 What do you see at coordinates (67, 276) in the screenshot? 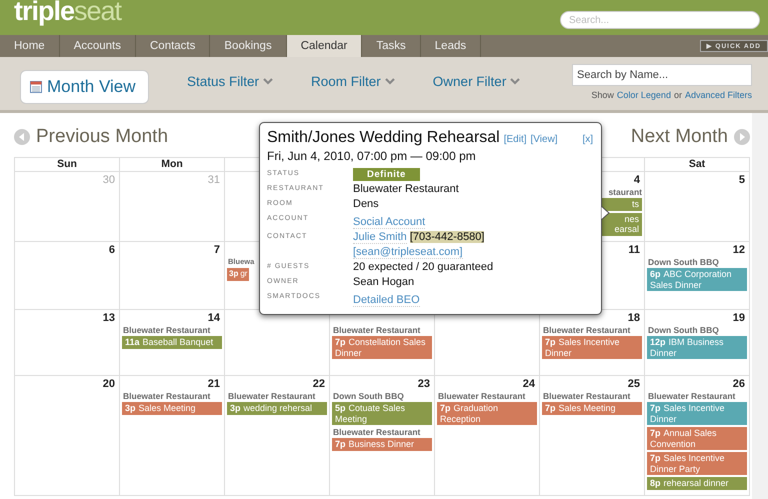
I see `day-cell: 6` at bounding box center [67, 276].